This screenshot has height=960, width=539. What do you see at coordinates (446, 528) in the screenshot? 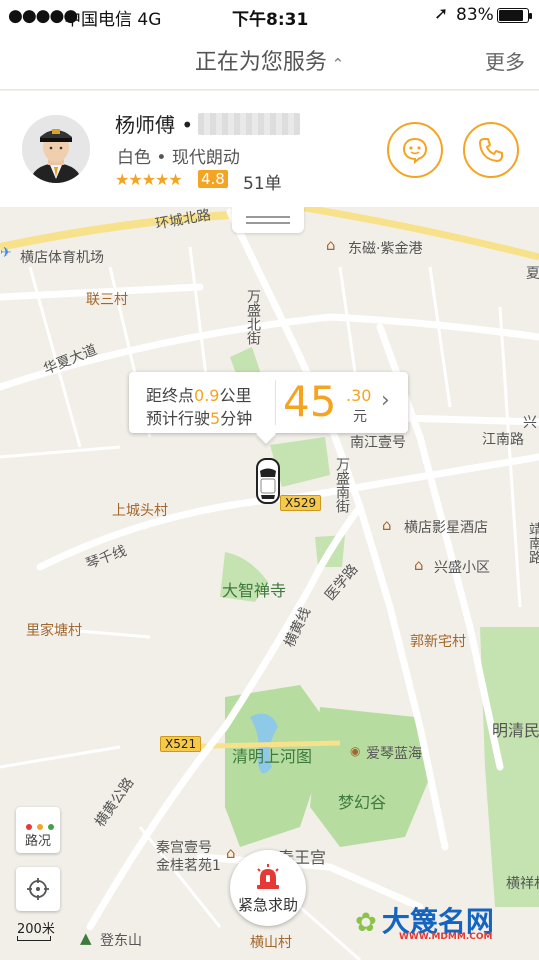
I see `map-label: 横店影星酒店` at bounding box center [446, 528].